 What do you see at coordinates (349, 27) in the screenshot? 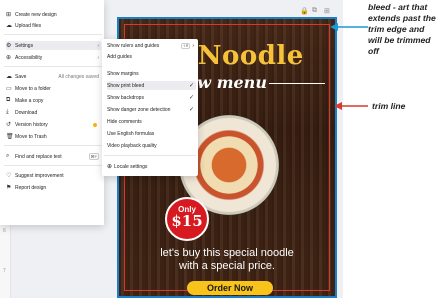
I see `bleed-arrow` at bounding box center [349, 27].